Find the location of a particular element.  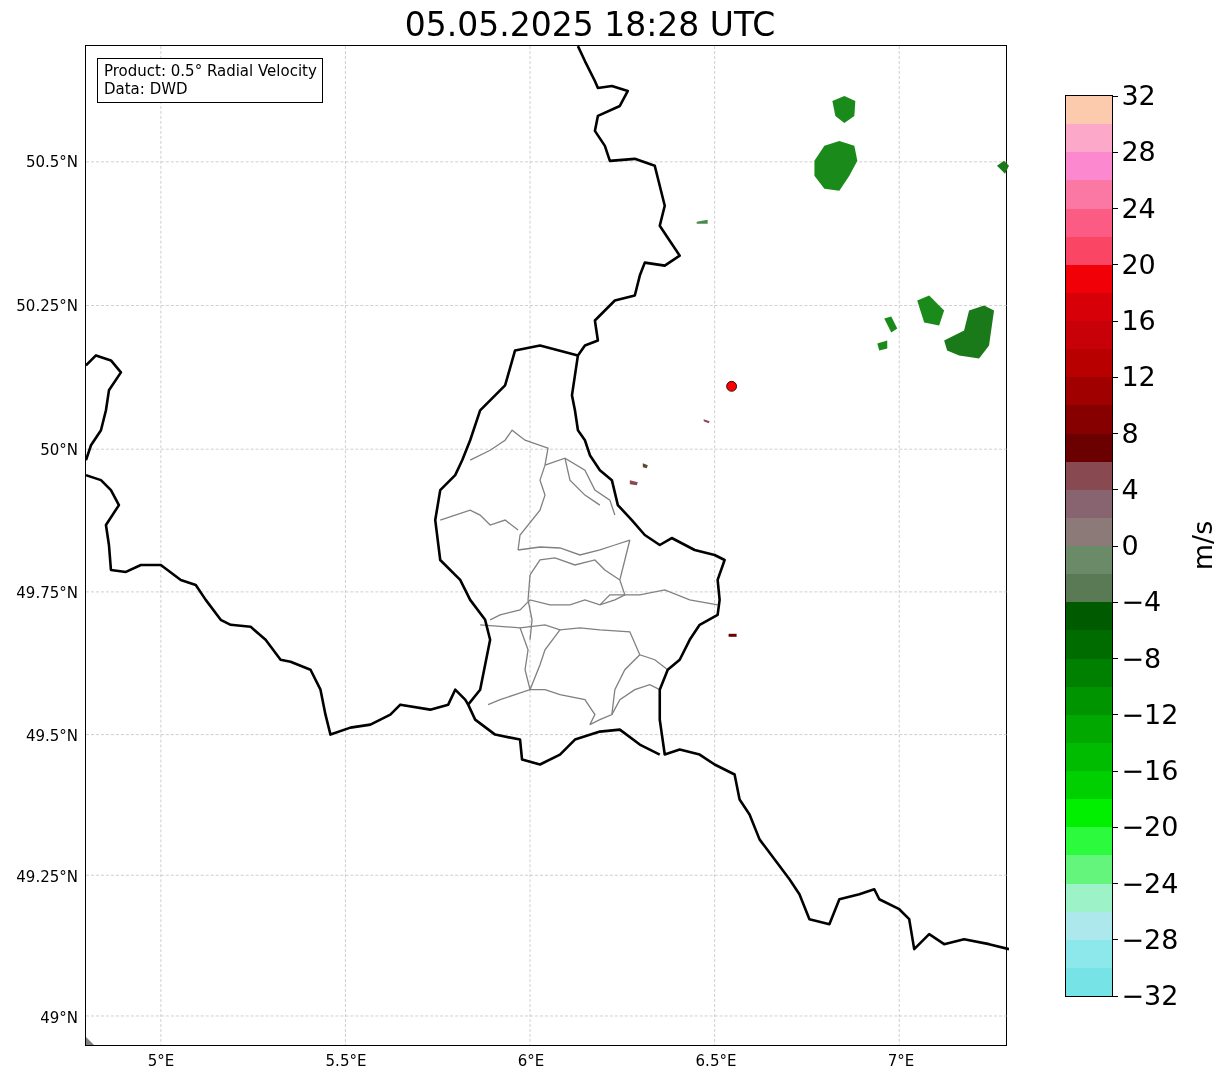

colorbar-tick-label: 8 is located at coordinates (1130, 433).